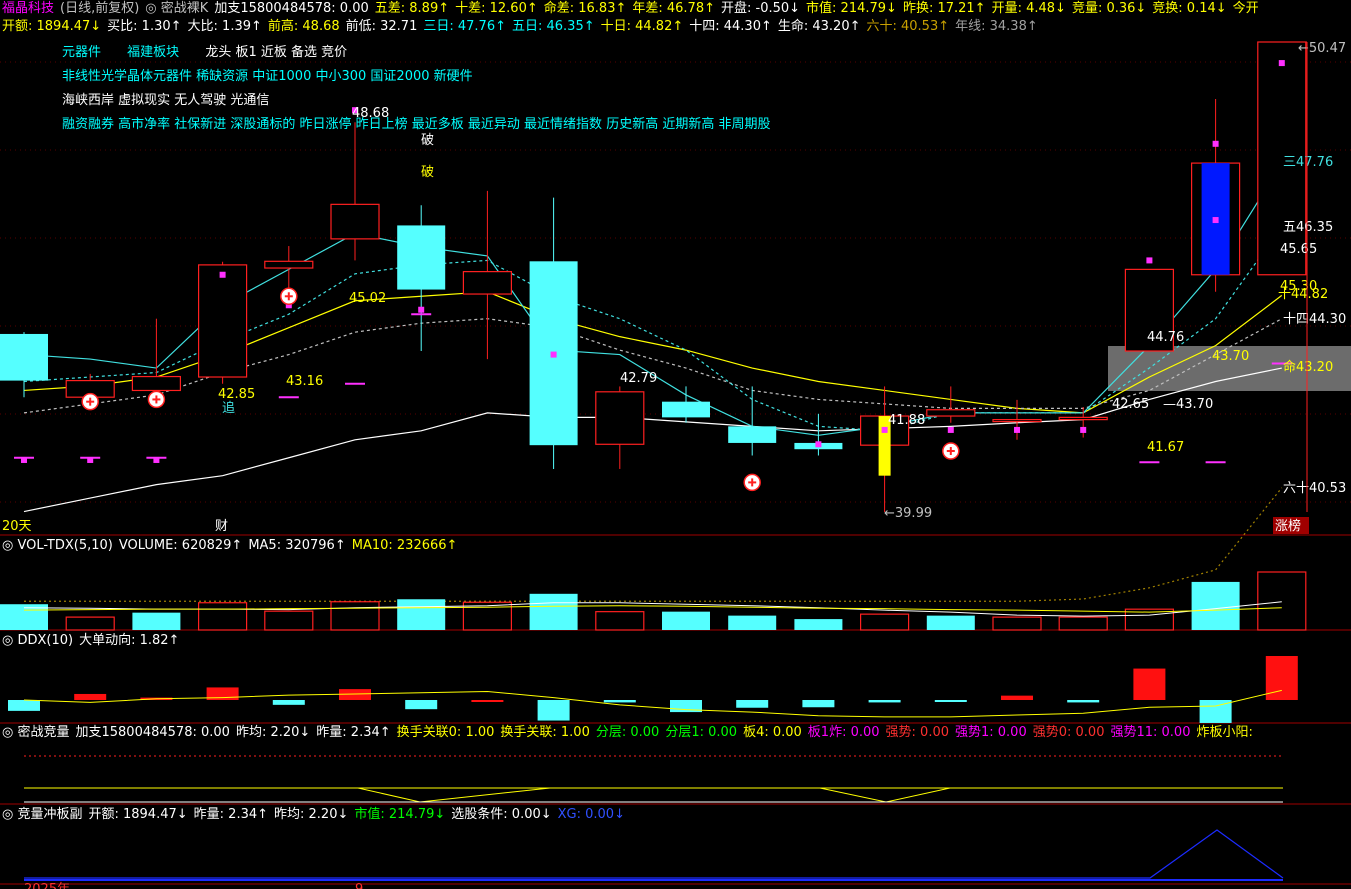 The width and height of the screenshot is (1351, 889). What do you see at coordinates (291, 8) in the screenshot?
I see `header-item-3: 加支15800484578: 0.00` at bounding box center [291, 8].